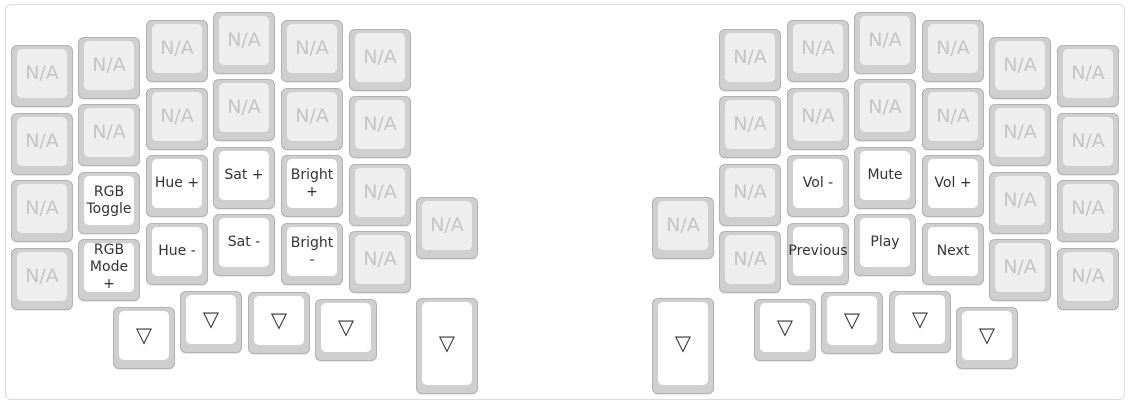  What do you see at coordinates (109, 200) in the screenshot?
I see `key-label: RGB Toggle` at bounding box center [109, 200].